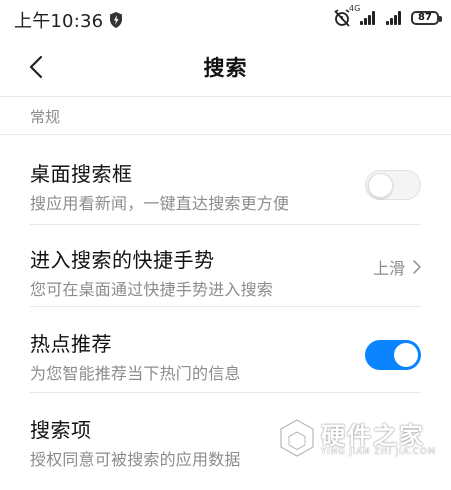 This screenshot has height=490, width=451. What do you see at coordinates (135, 459) in the screenshot?
I see `row-subtitle: 授权同意可被搜索的应用数据` at bounding box center [135, 459].